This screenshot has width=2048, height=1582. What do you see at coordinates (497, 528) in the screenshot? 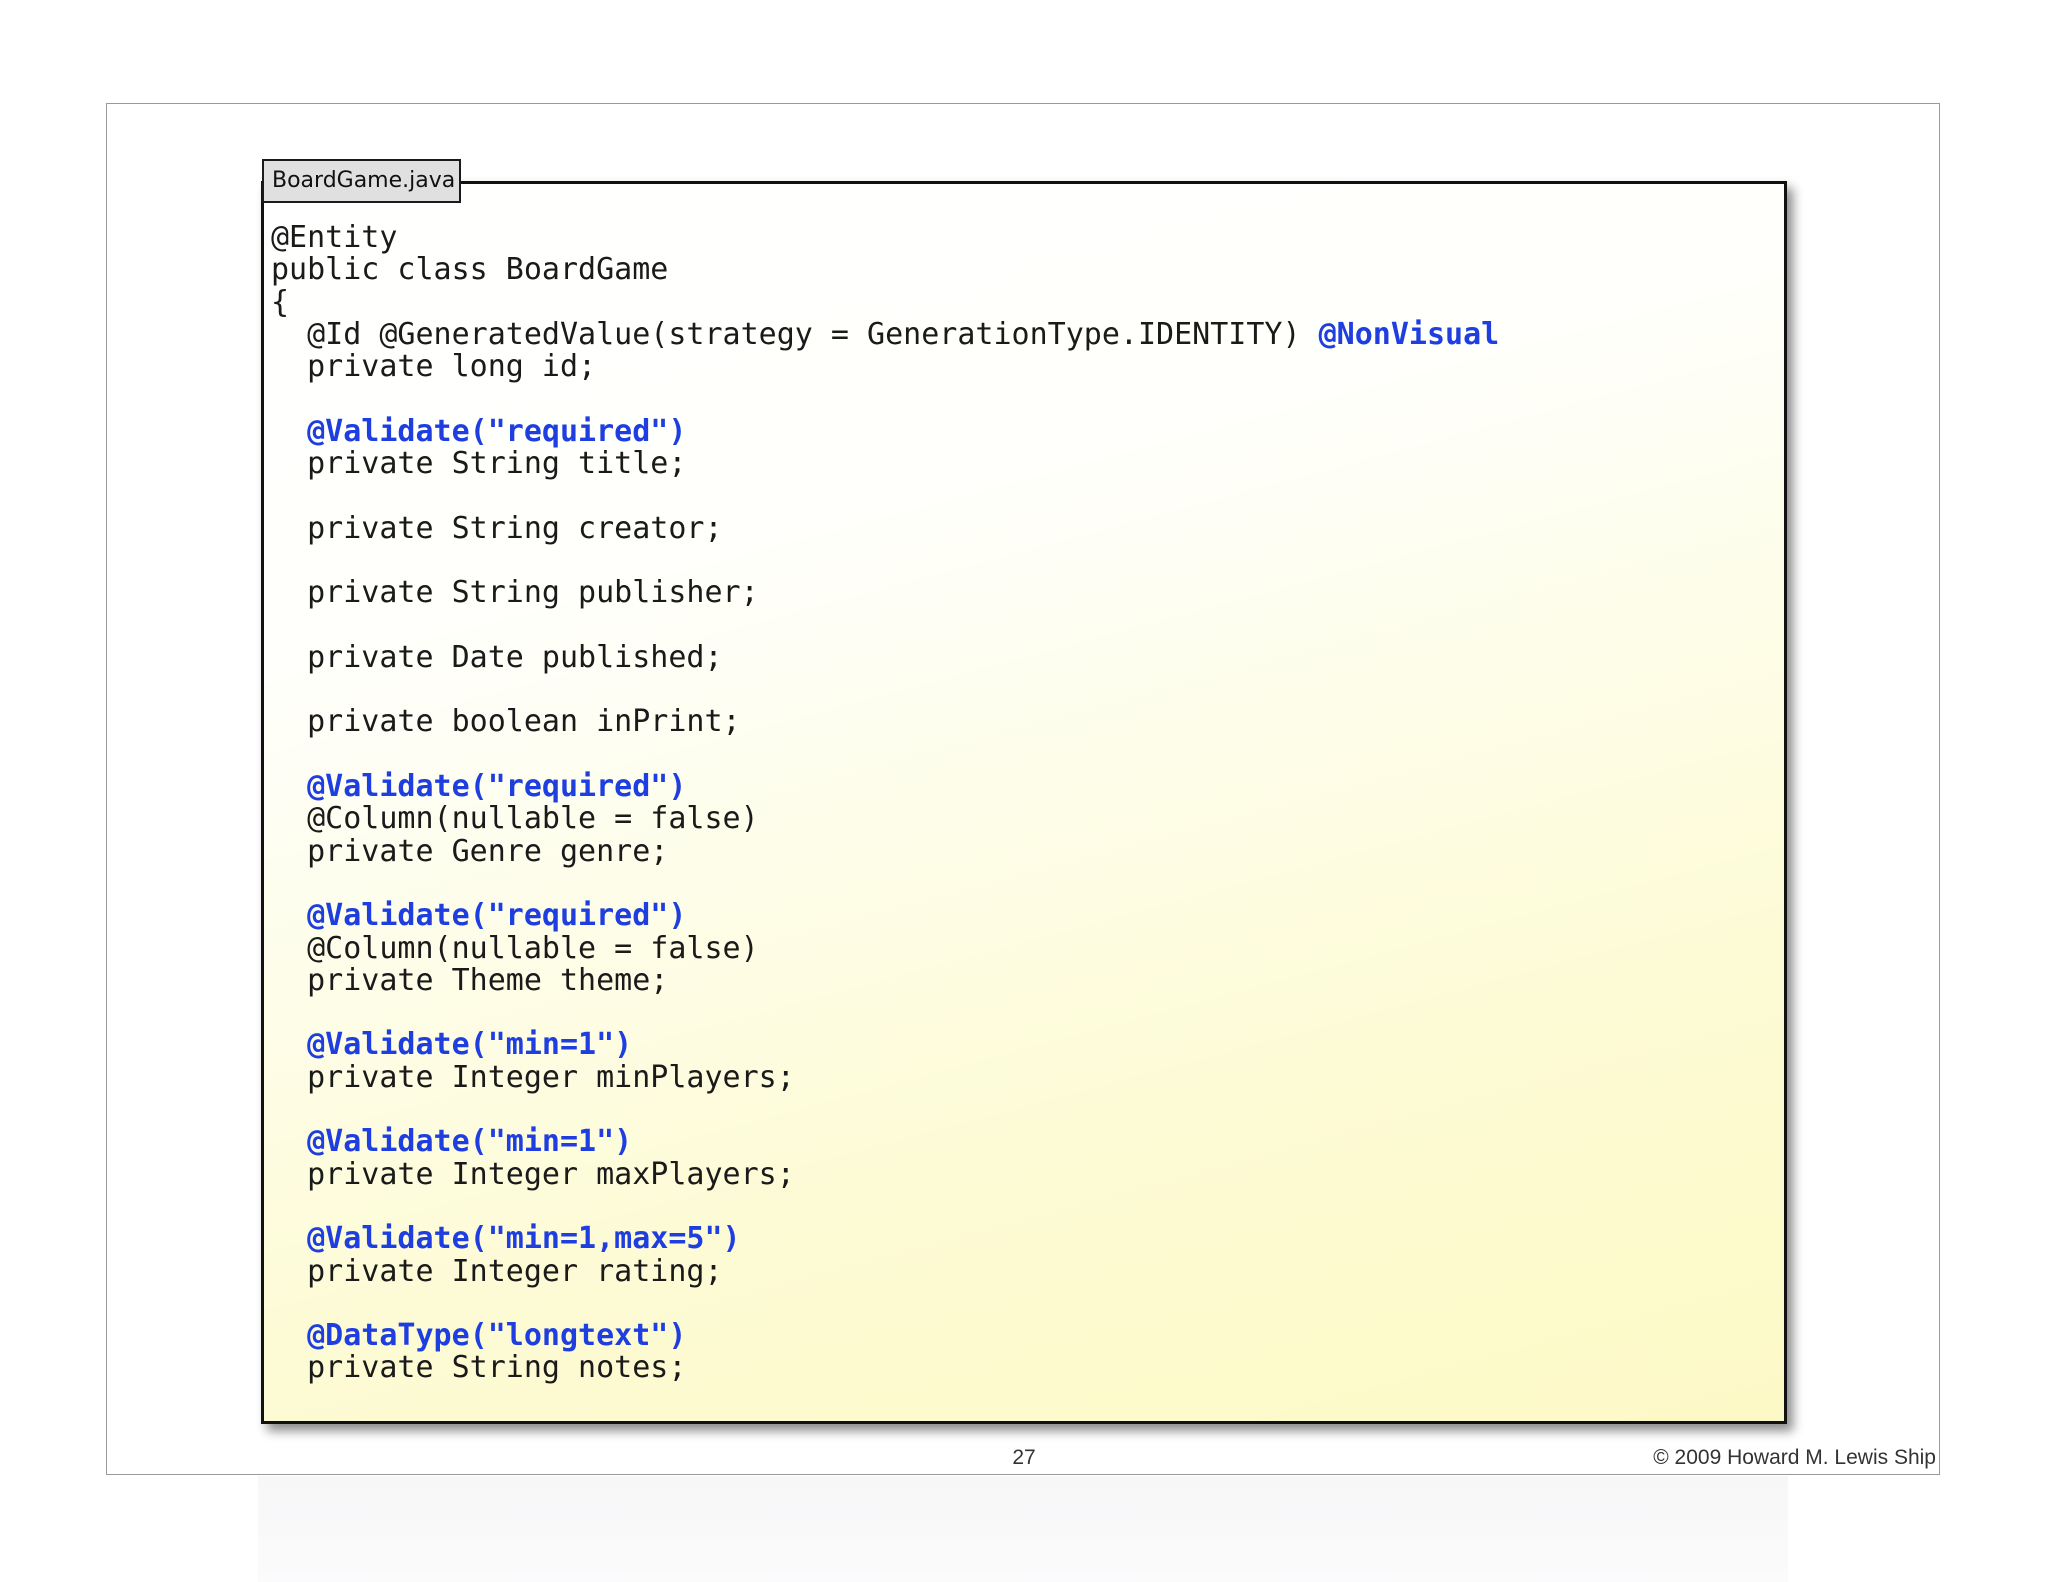
I see `code-text: private String creator;` at bounding box center [497, 528].